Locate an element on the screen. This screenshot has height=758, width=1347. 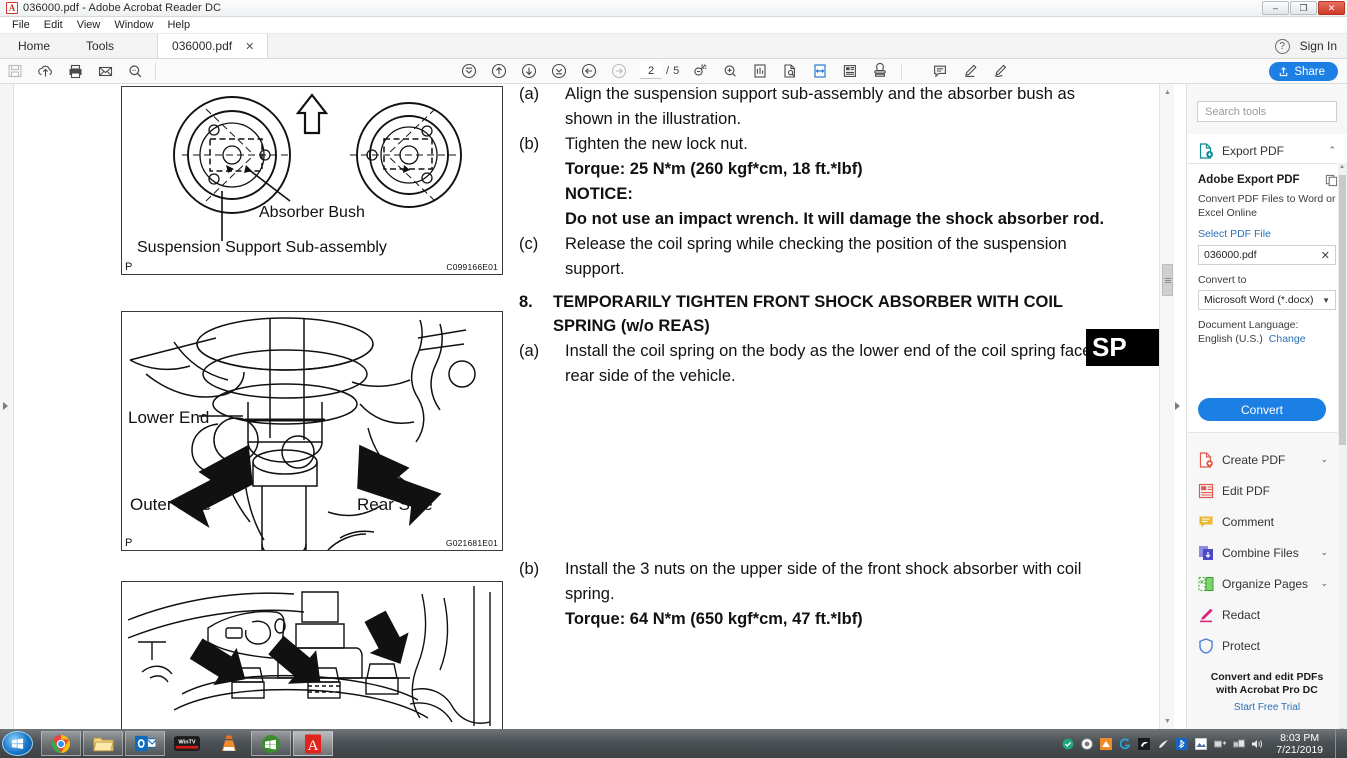
start-free-trial-link: Start Free Trial is located at coordinates (1267, 707).